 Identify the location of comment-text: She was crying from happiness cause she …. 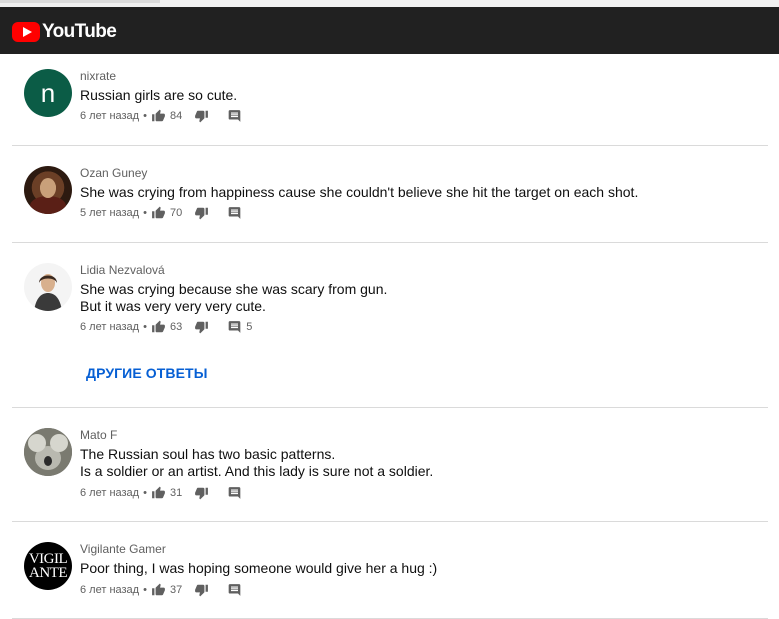
(359, 192).